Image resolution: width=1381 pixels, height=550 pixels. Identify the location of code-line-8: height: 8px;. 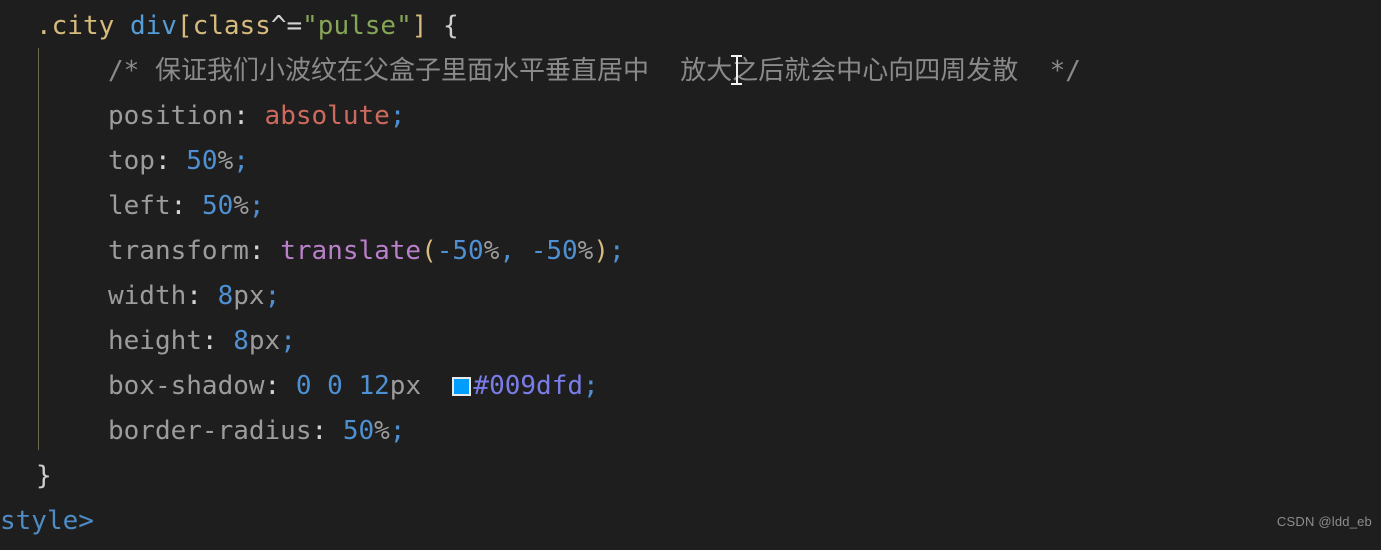
(690, 341).